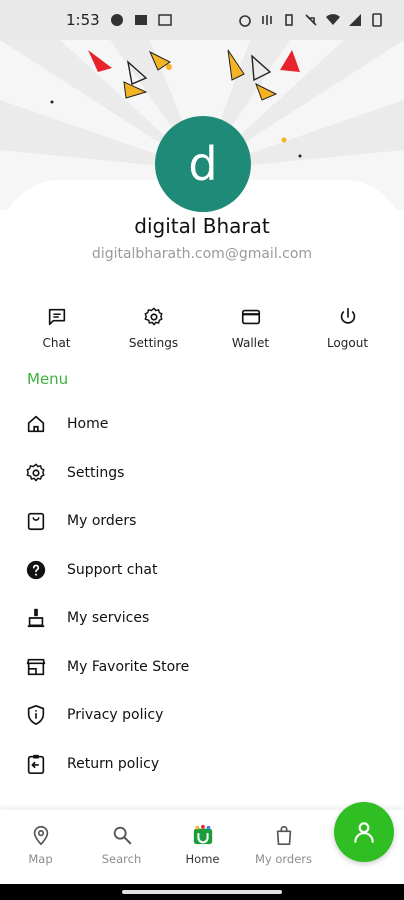  Describe the element at coordinates (203, 164) in the screenshot. I see `avatar: d` at that location.